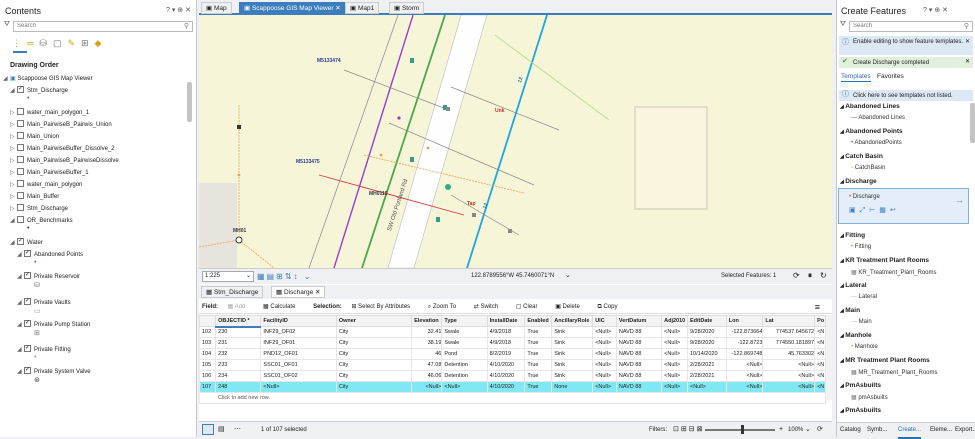 This screenshot has width=975, height=439. What do you see at coordinates (53, 325) in the screenshot?
I see `layer-row: ◢ ✓ Private Pump Station` at bounding box center [53, 325].